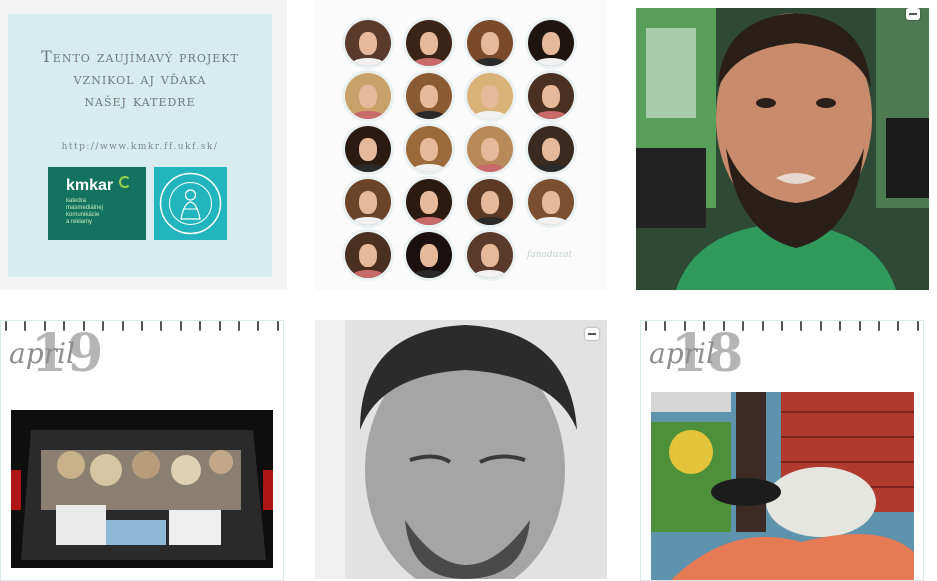 This screenshot has width=937, height=581. I want to click on card-url: http://www.kmkr.ff.ukf.sk/, so click(140, 147).